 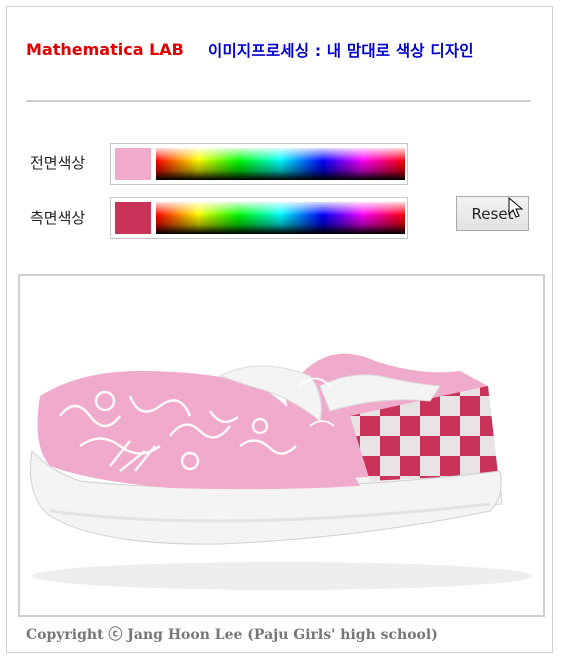 What do you see at coordinates (133, 218) in the screenshot?
I see `side-color-swatch` at bounding box center [133, 218].